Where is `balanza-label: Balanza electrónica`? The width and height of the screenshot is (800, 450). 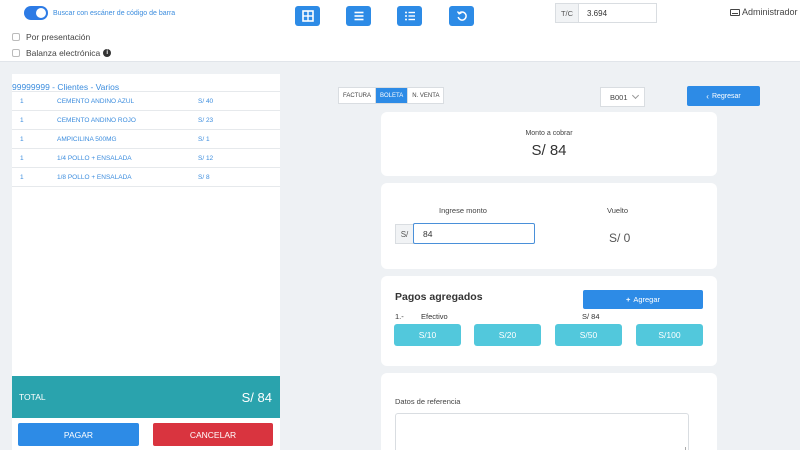 balanza-label: Balanza electrónica is located at coordinates (63, 53).